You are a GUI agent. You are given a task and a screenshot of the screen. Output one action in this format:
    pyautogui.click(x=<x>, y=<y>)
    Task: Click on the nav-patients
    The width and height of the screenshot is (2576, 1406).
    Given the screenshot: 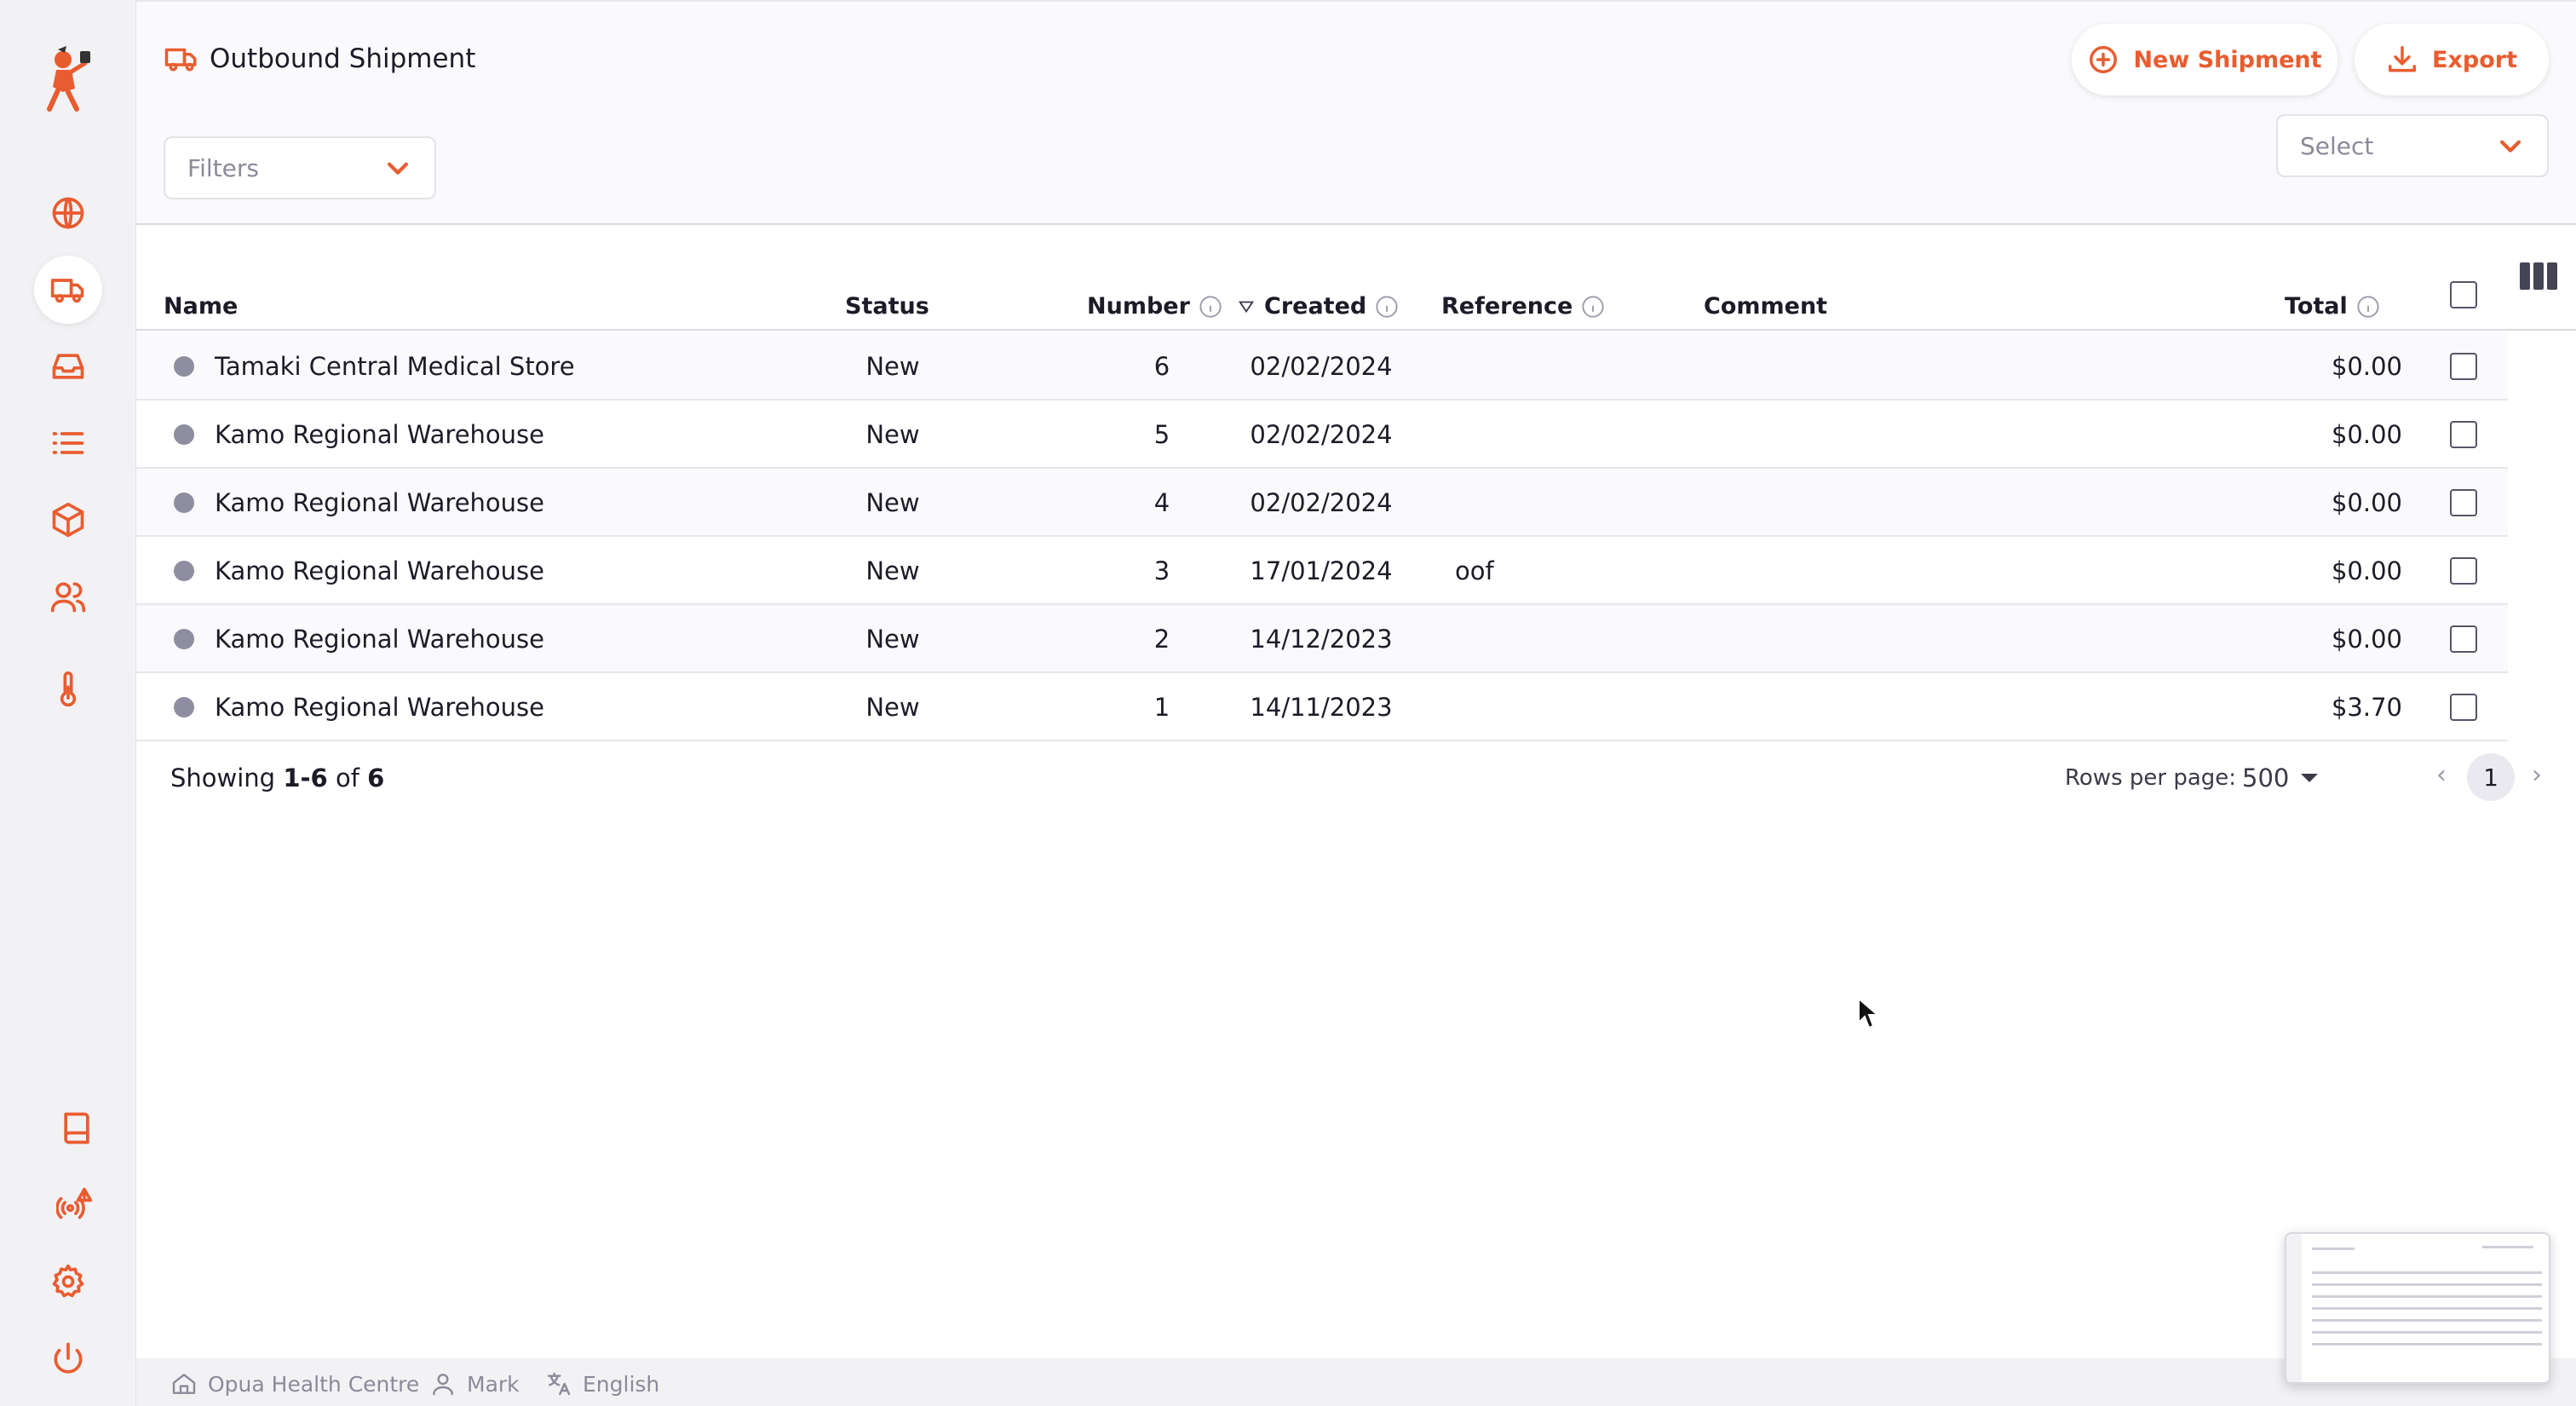 What is the action you would take?
    pyautogui.click(x=68, y=596)
    